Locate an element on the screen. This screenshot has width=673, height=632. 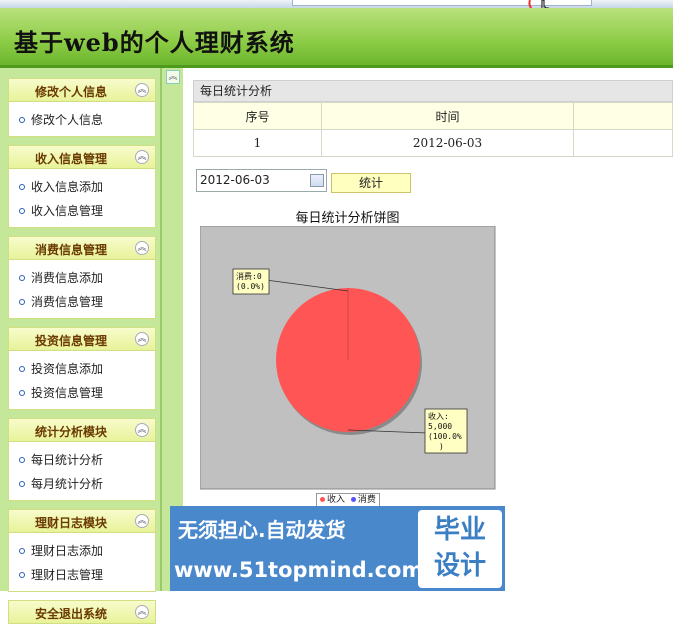
menu-head: 修改个人信息 ︽ is located at coordinates (82, 90).